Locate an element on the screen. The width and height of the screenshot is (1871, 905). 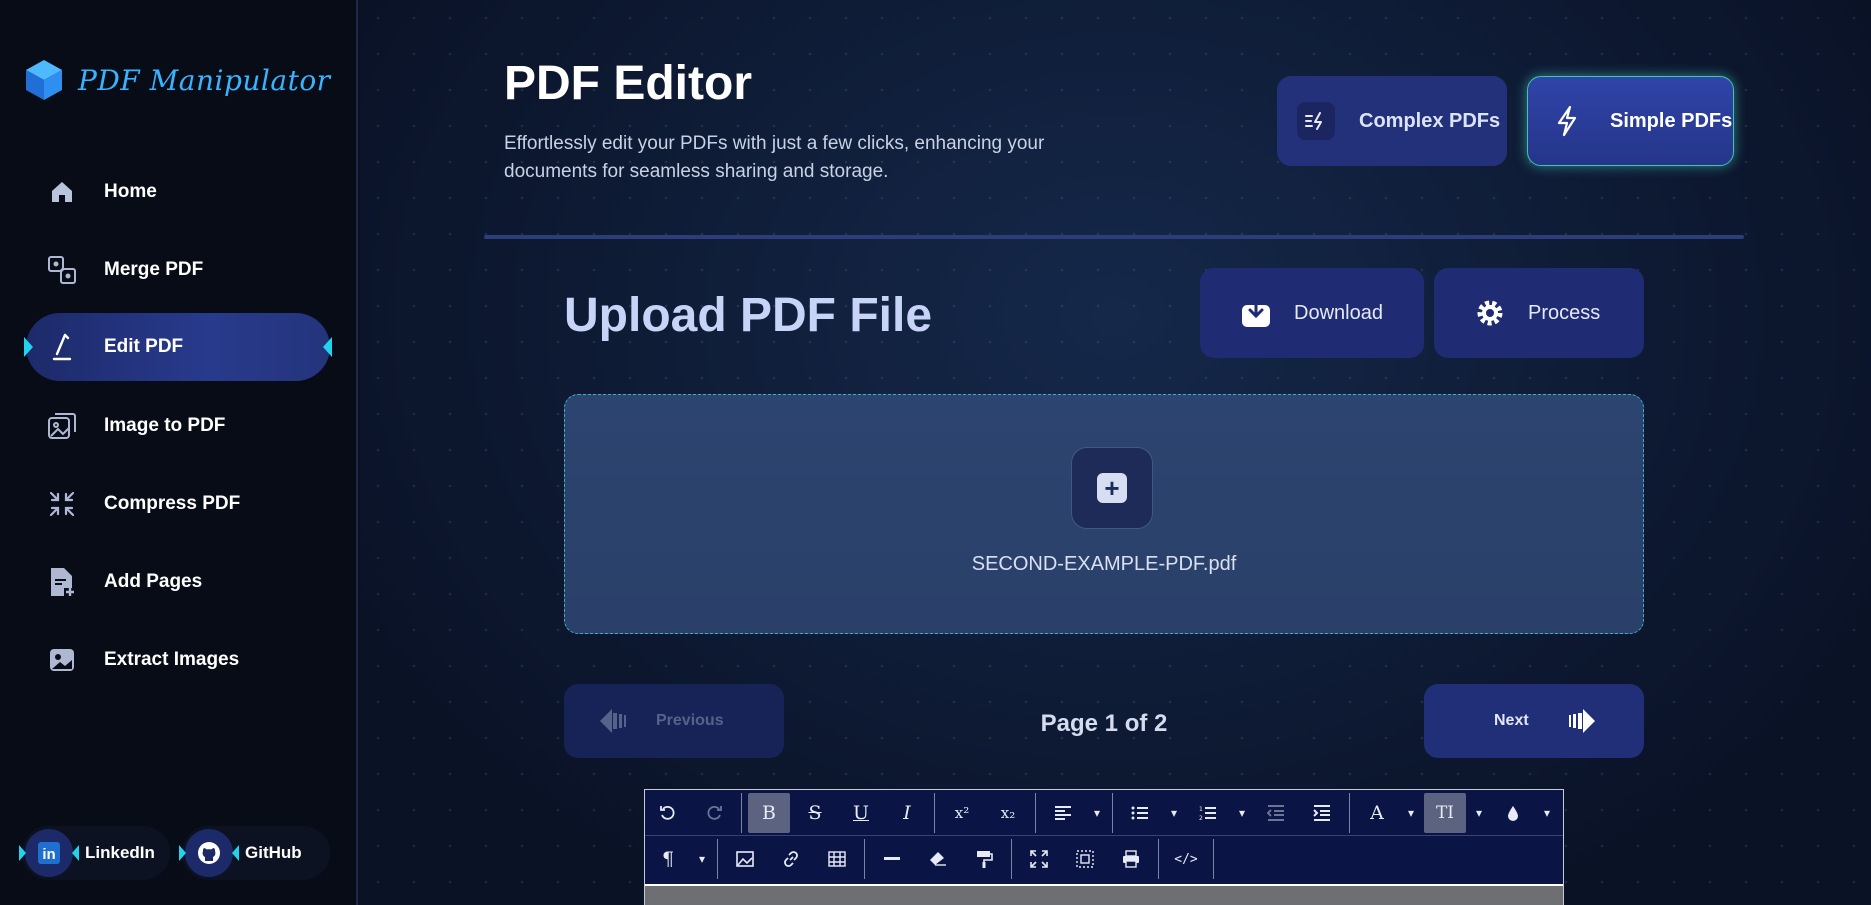
linkedin-label: LinkedIn is located at coordinates (120, 852).